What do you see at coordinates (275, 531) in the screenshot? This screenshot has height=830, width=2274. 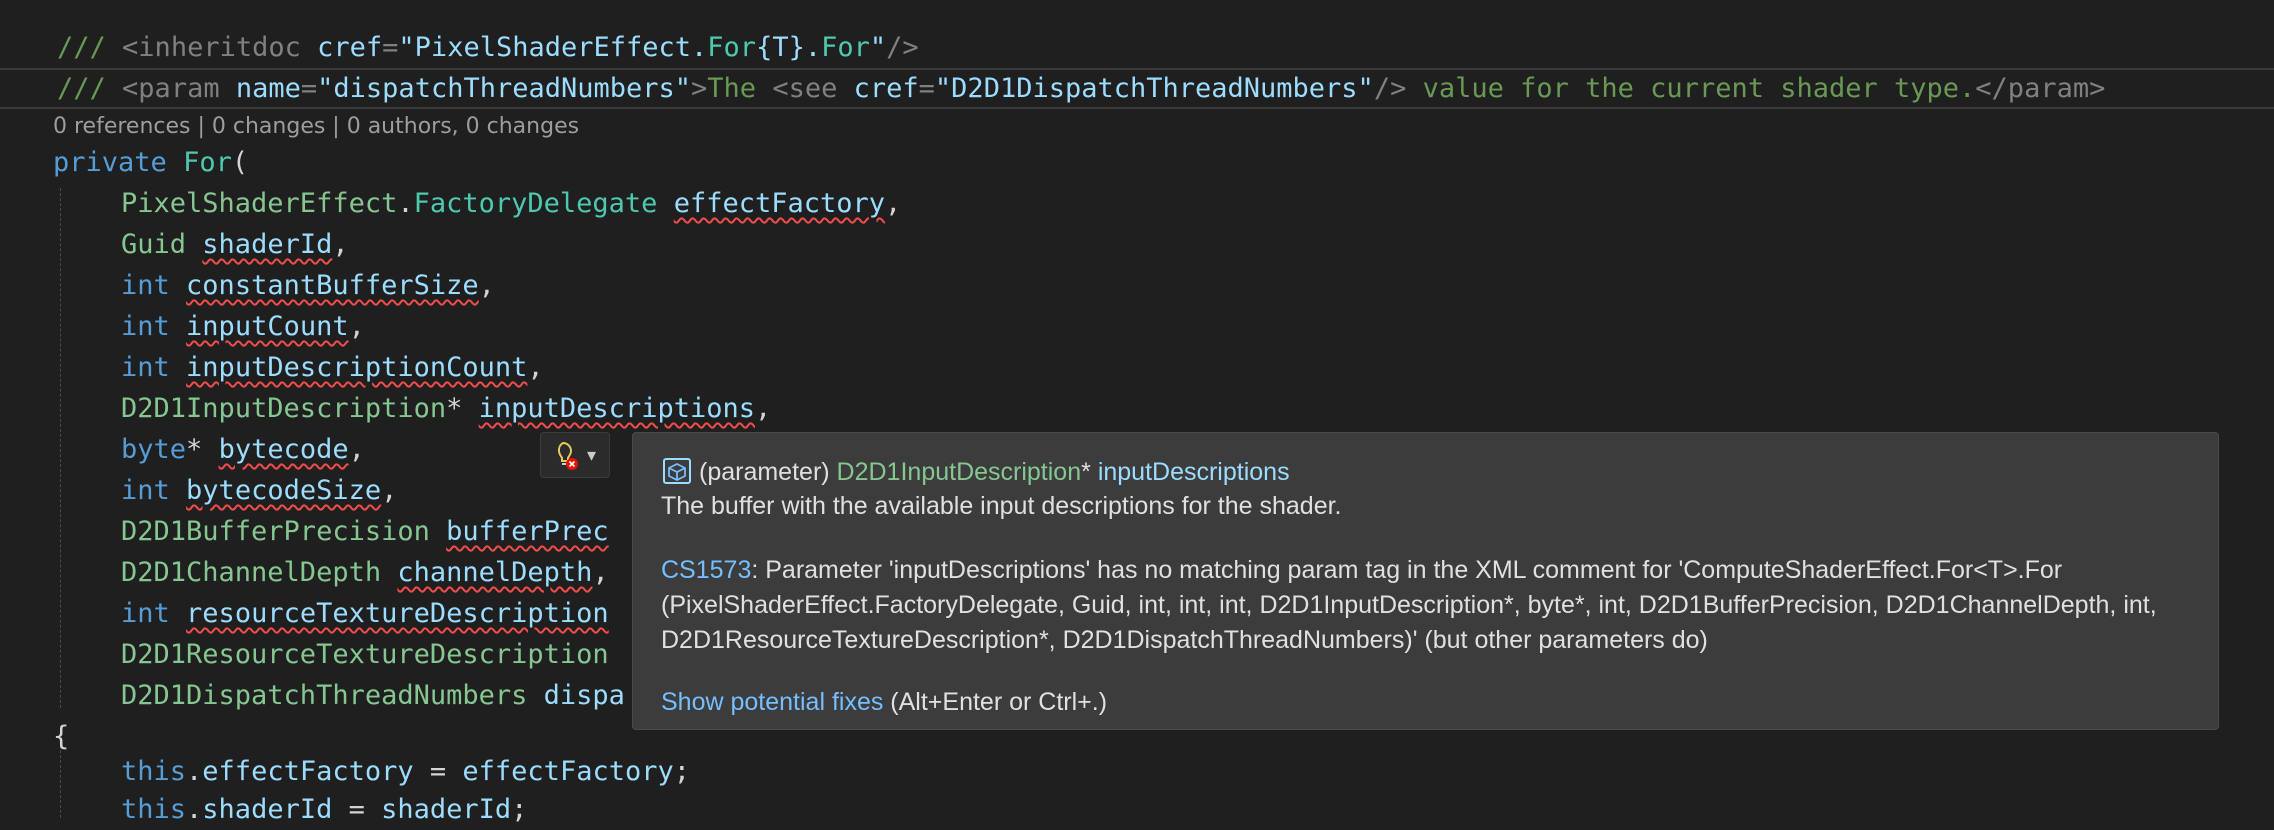 I see `type-name: D2D1BufferPrecision` at bounding box center [275, 531].